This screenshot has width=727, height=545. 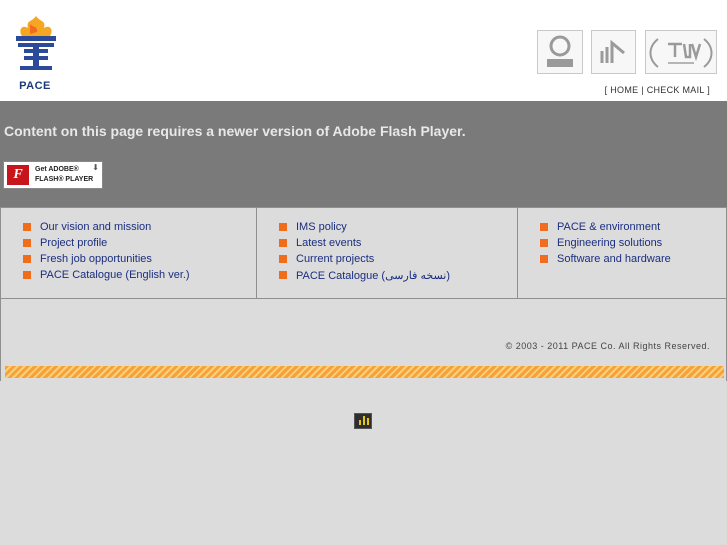 I want to click on tuv-intercert-badge, so click(x=681, y=52).